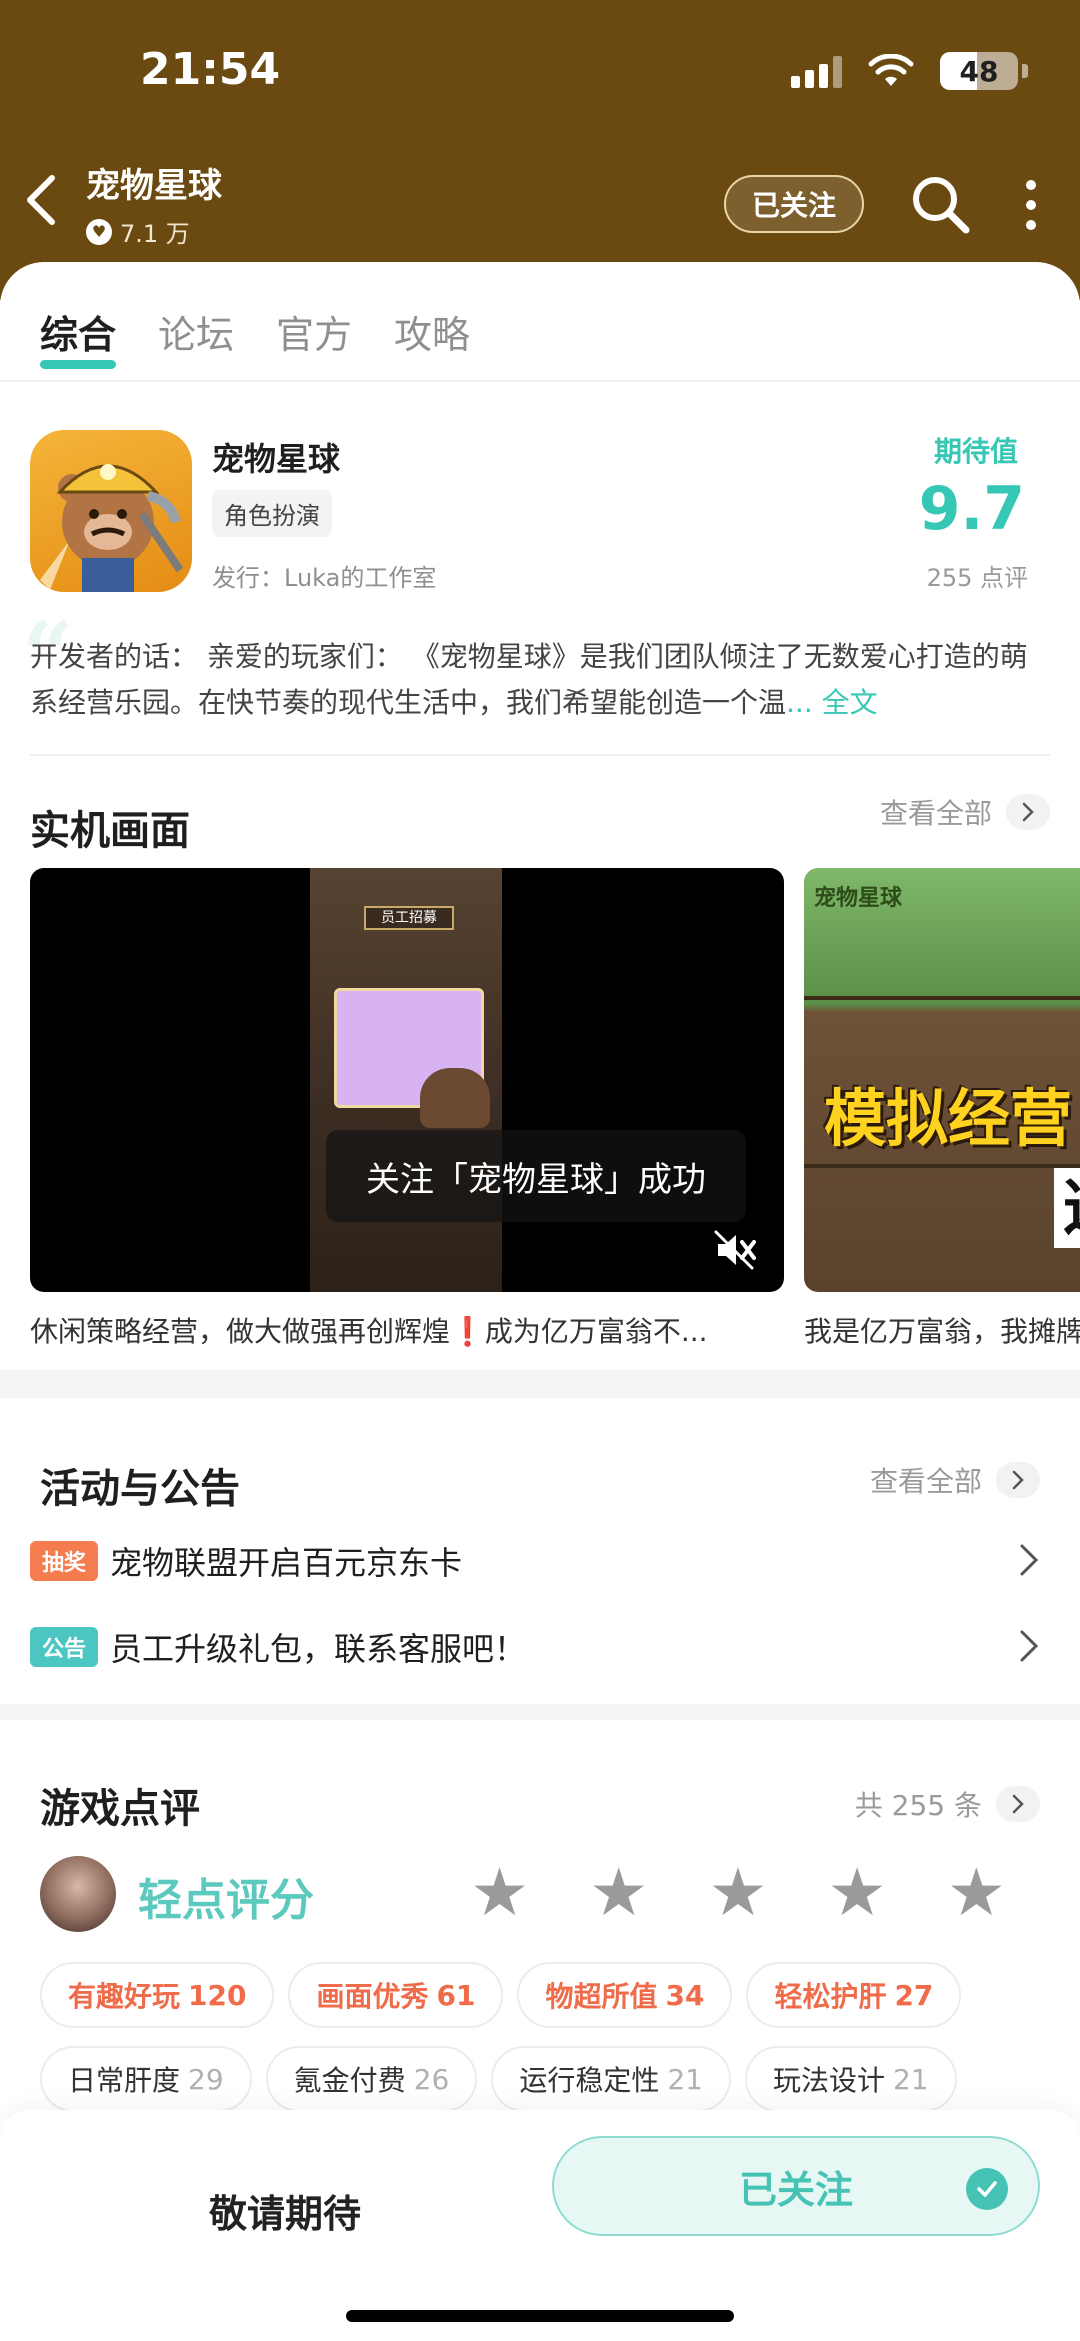  Describe the element at coordinates (540, 2316) in the screenshot. I see `home-indicator` at that location.